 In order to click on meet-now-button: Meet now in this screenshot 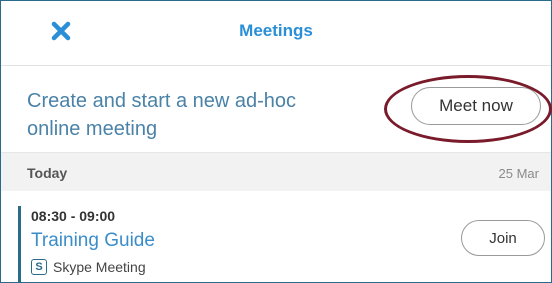, I will do `click(476, 106)`.